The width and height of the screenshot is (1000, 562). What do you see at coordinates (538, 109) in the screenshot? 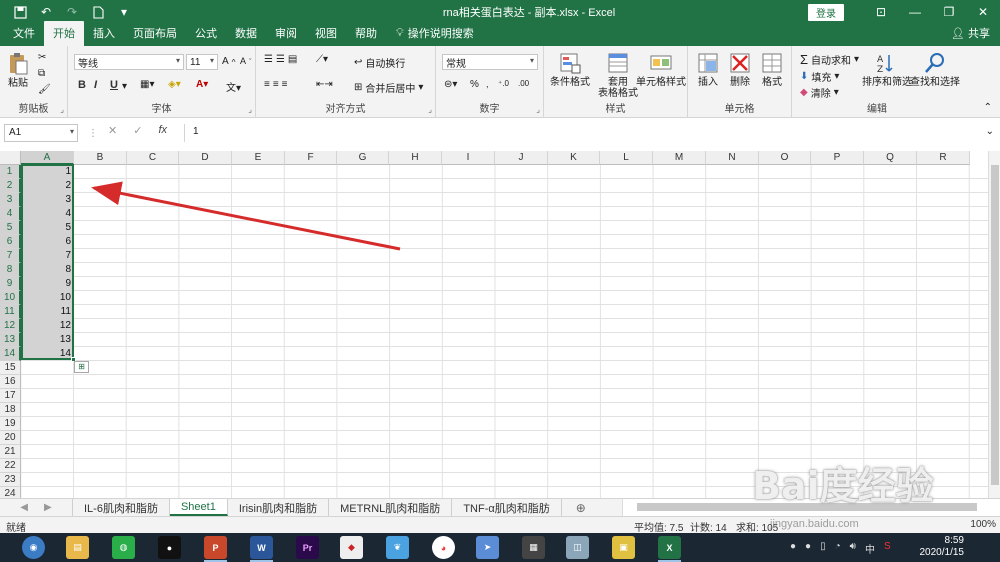
I see `number-launcher-icon: ⌟` at bounding box center [538, 109].